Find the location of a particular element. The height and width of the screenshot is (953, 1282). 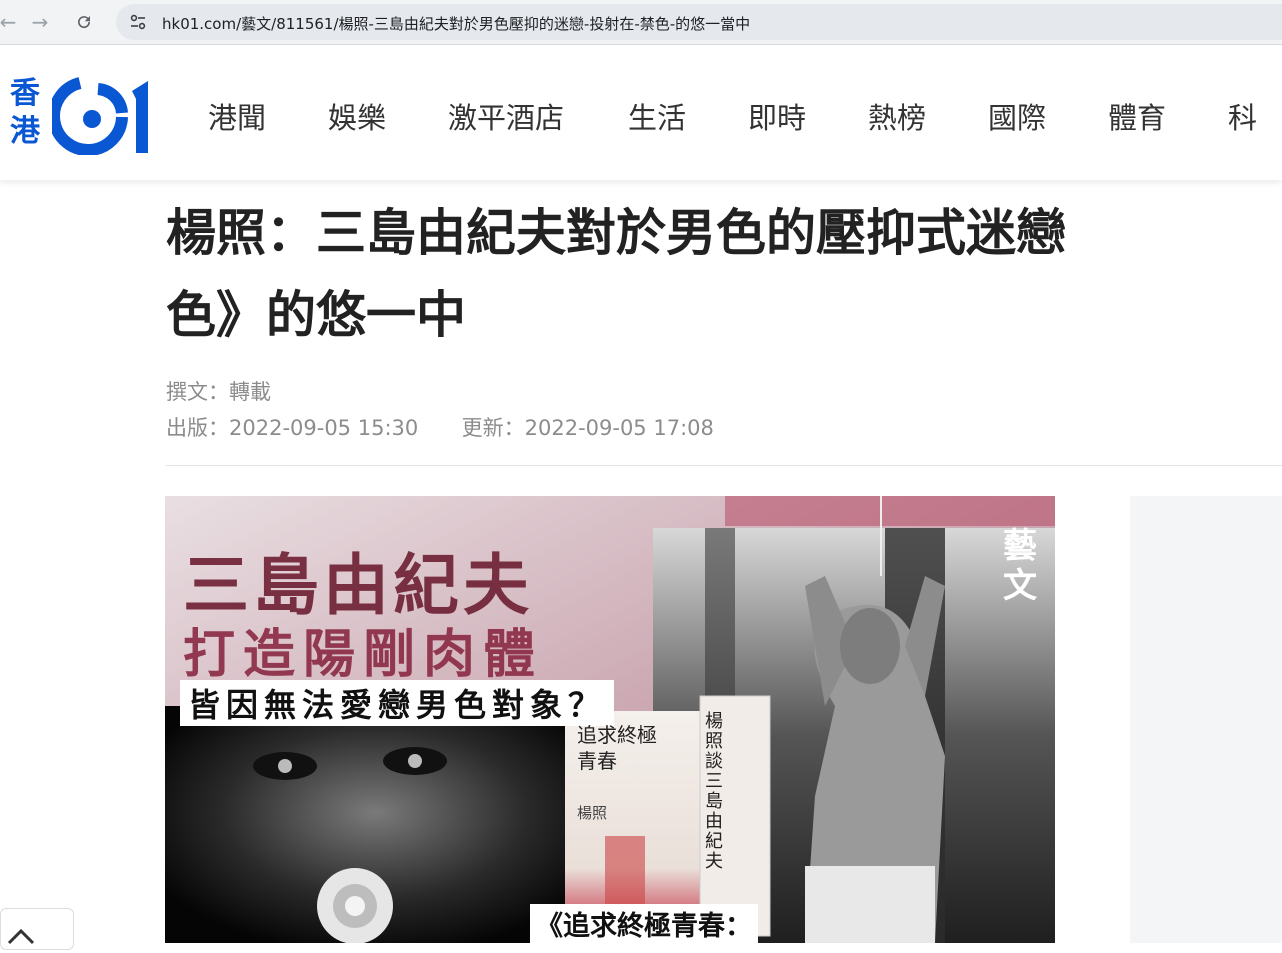

arrow-left-icon: ← is located at coordinates (11, 22).